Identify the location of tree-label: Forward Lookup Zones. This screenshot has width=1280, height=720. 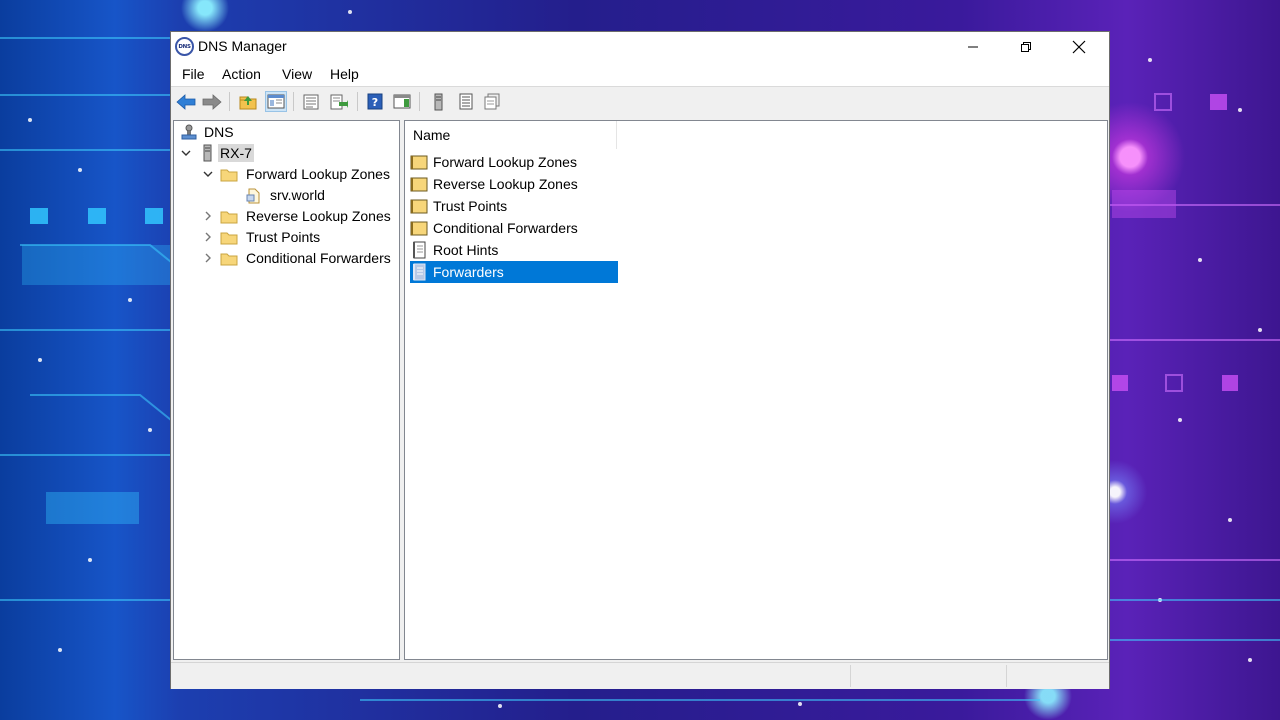
(318, 174).